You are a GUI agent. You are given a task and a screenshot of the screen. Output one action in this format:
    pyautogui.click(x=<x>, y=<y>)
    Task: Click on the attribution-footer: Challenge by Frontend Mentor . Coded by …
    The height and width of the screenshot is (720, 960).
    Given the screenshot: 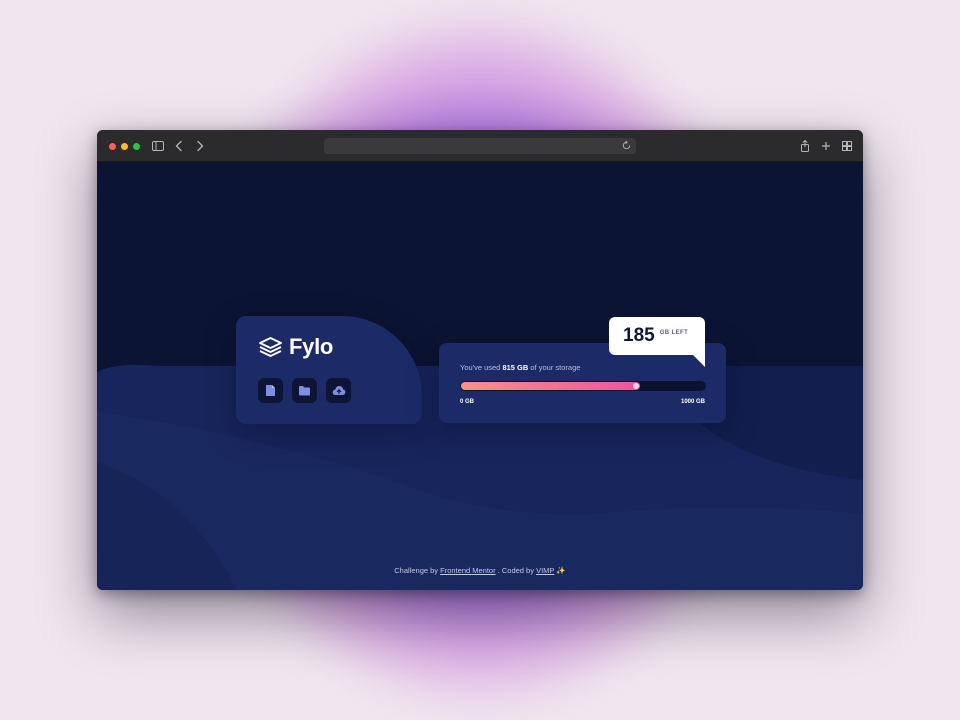 What is the action you would take?
    pyautogui.click(x=480, y=570)
    